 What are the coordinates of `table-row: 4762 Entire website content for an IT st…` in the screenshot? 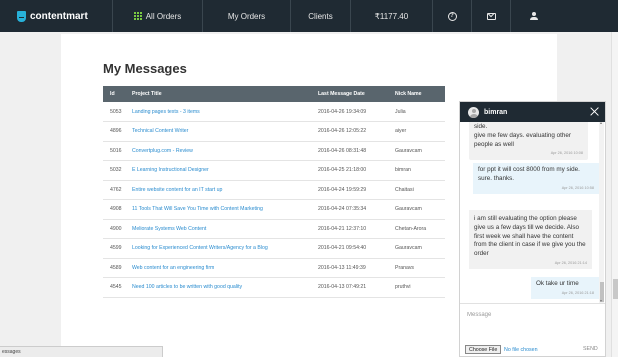 It's located at (274, 190).